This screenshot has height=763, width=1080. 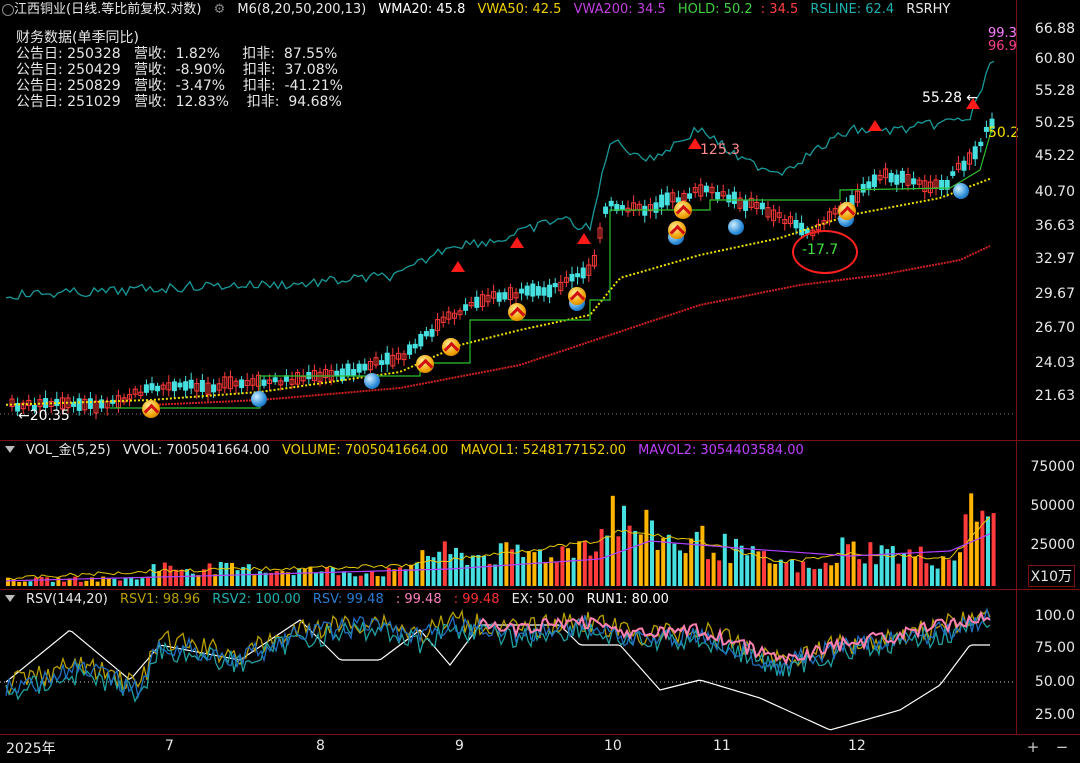 What do you see at coordinates (77, 38) in the screenshot?
I see `financial-title: 财务数据(单季同比)` at bounding box center [77, 38].